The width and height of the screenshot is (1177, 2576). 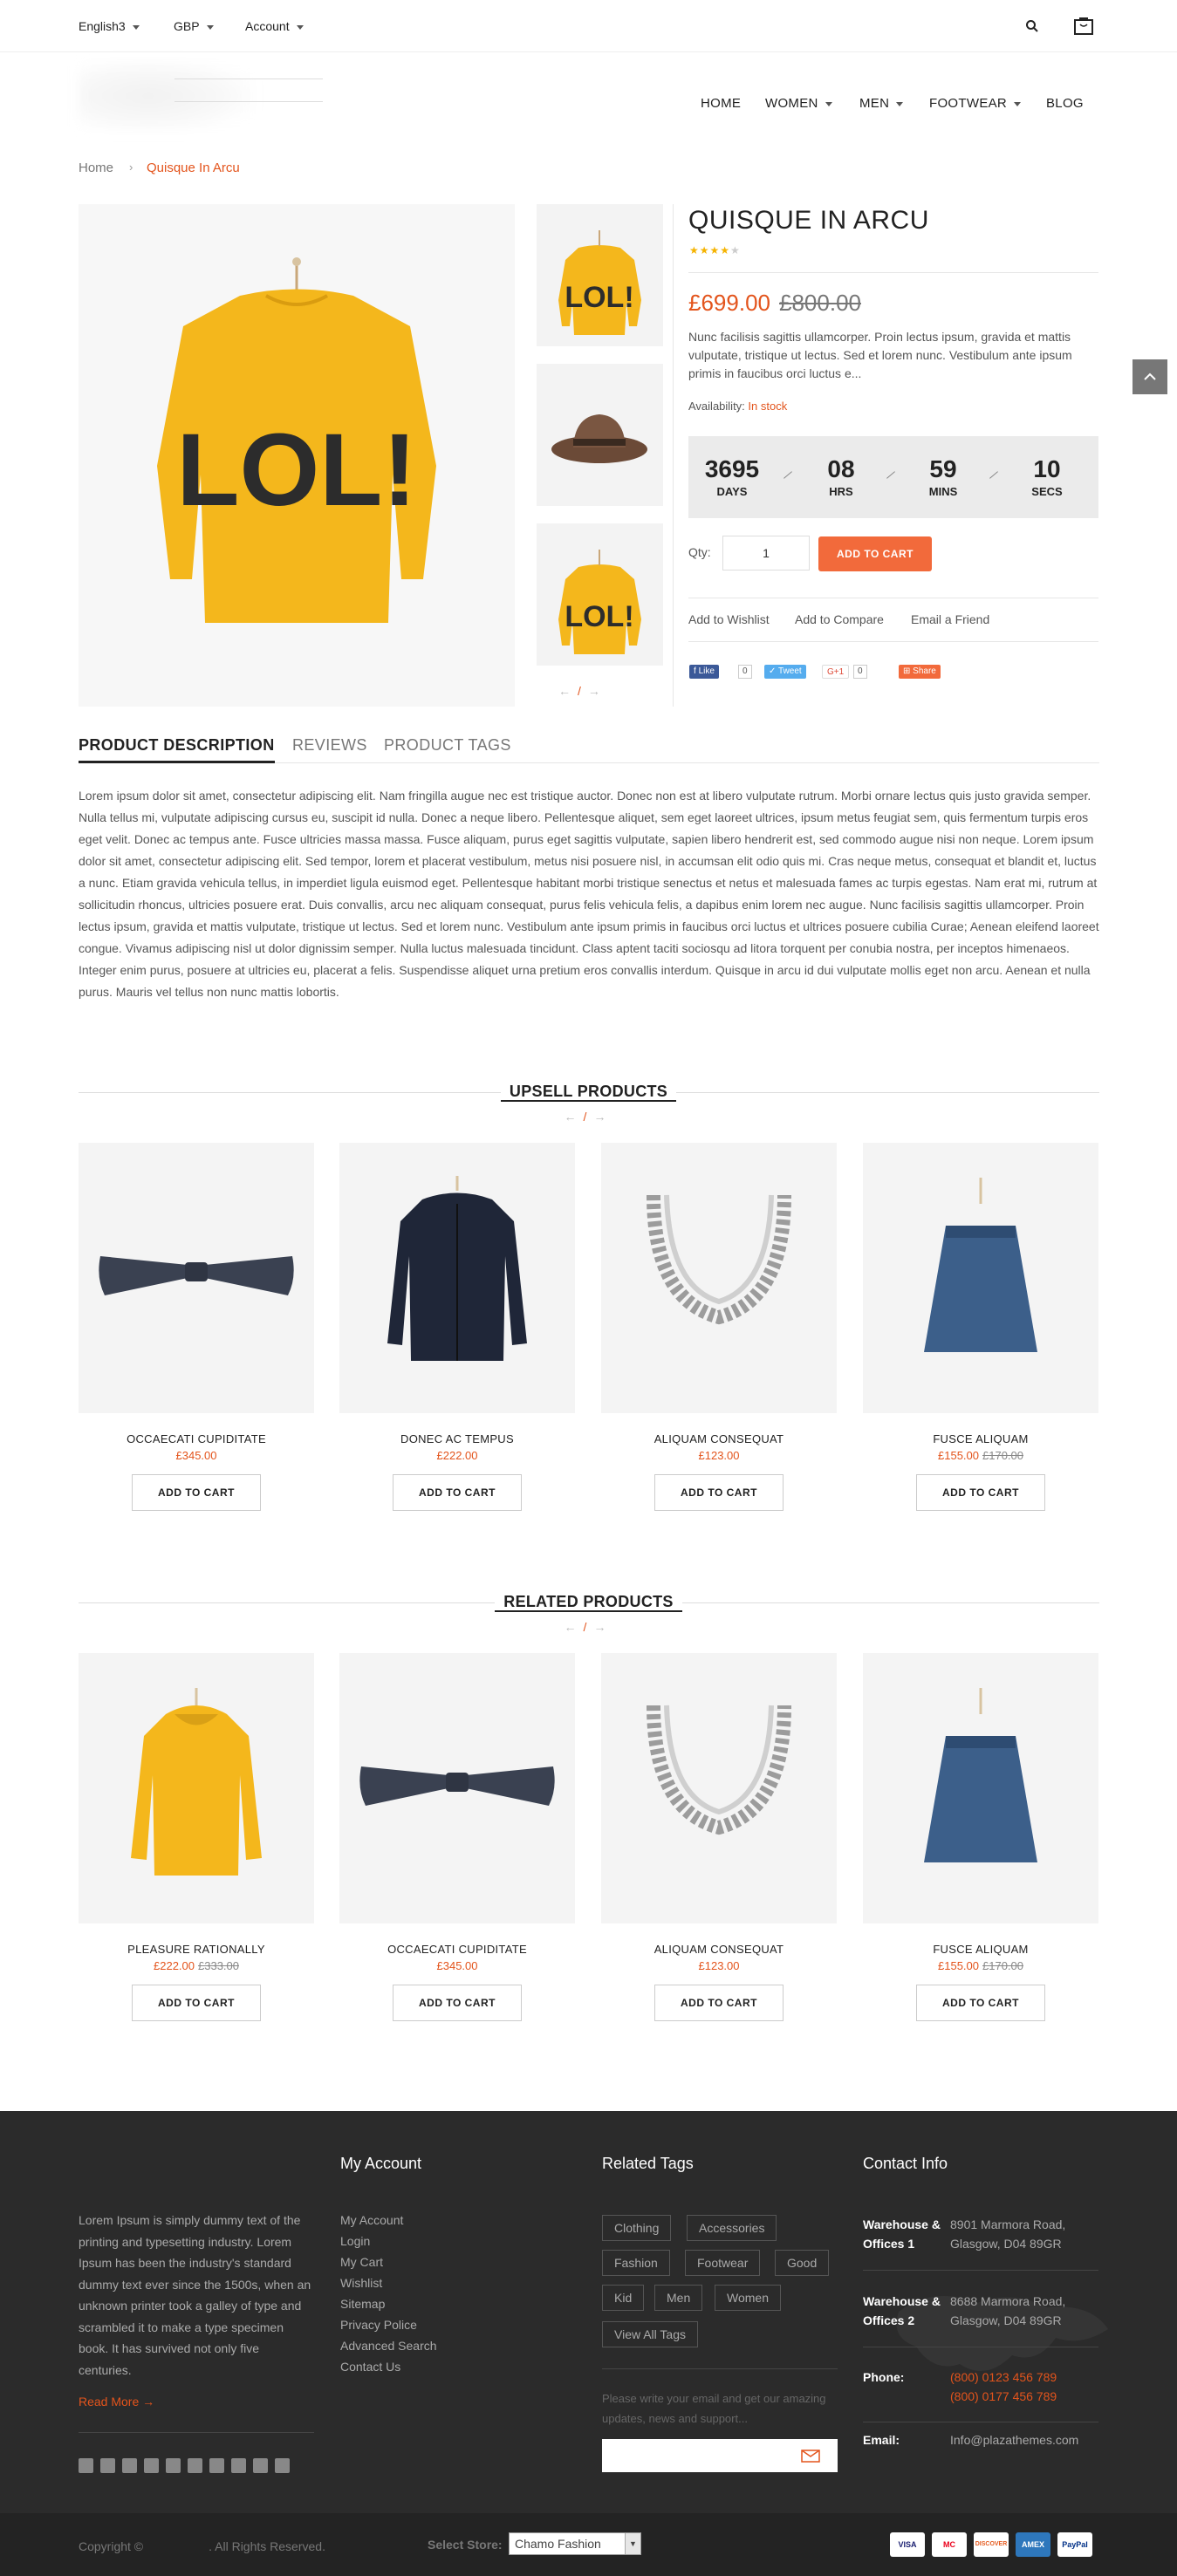 I want to click on tumblr-icon, so click(x=238, y=2465).